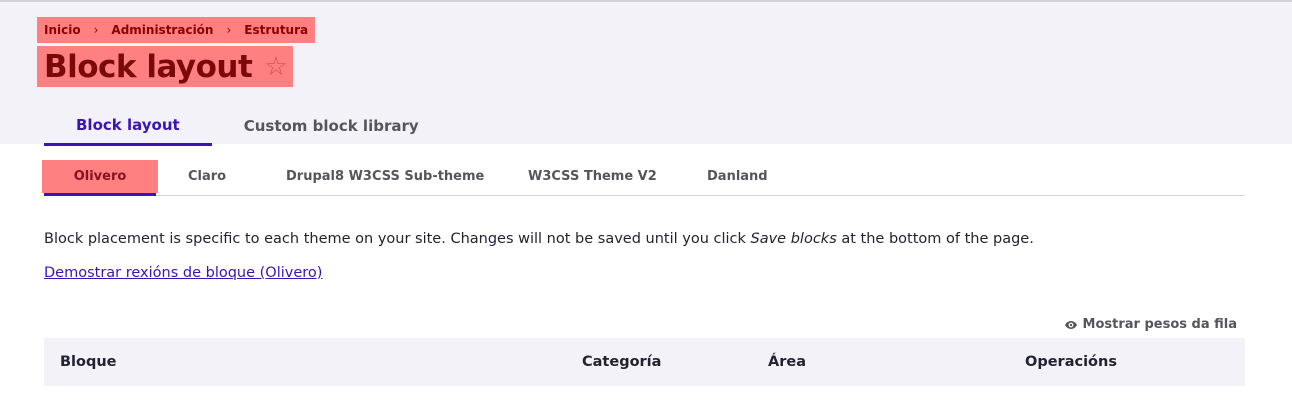 The height and width of the screenshot is (400, 1292). Describe the element at coordinates (787, 362) in the screenshot. I see `column-header-region: Área` at that location.